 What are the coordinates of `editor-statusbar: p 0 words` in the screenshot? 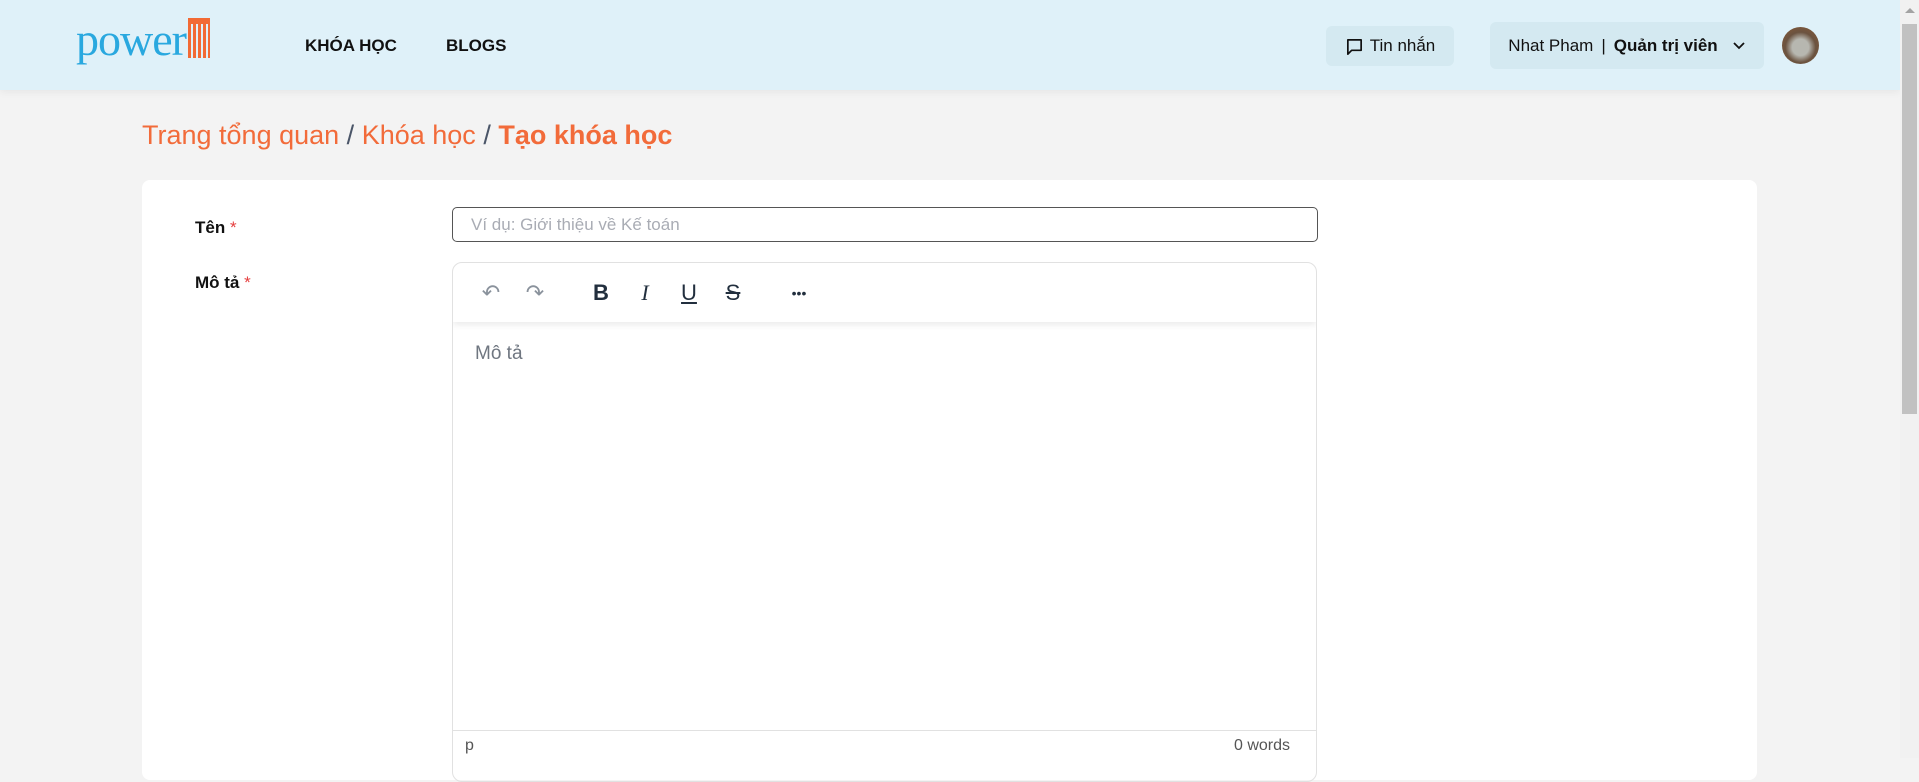 It's located at (884, 745).